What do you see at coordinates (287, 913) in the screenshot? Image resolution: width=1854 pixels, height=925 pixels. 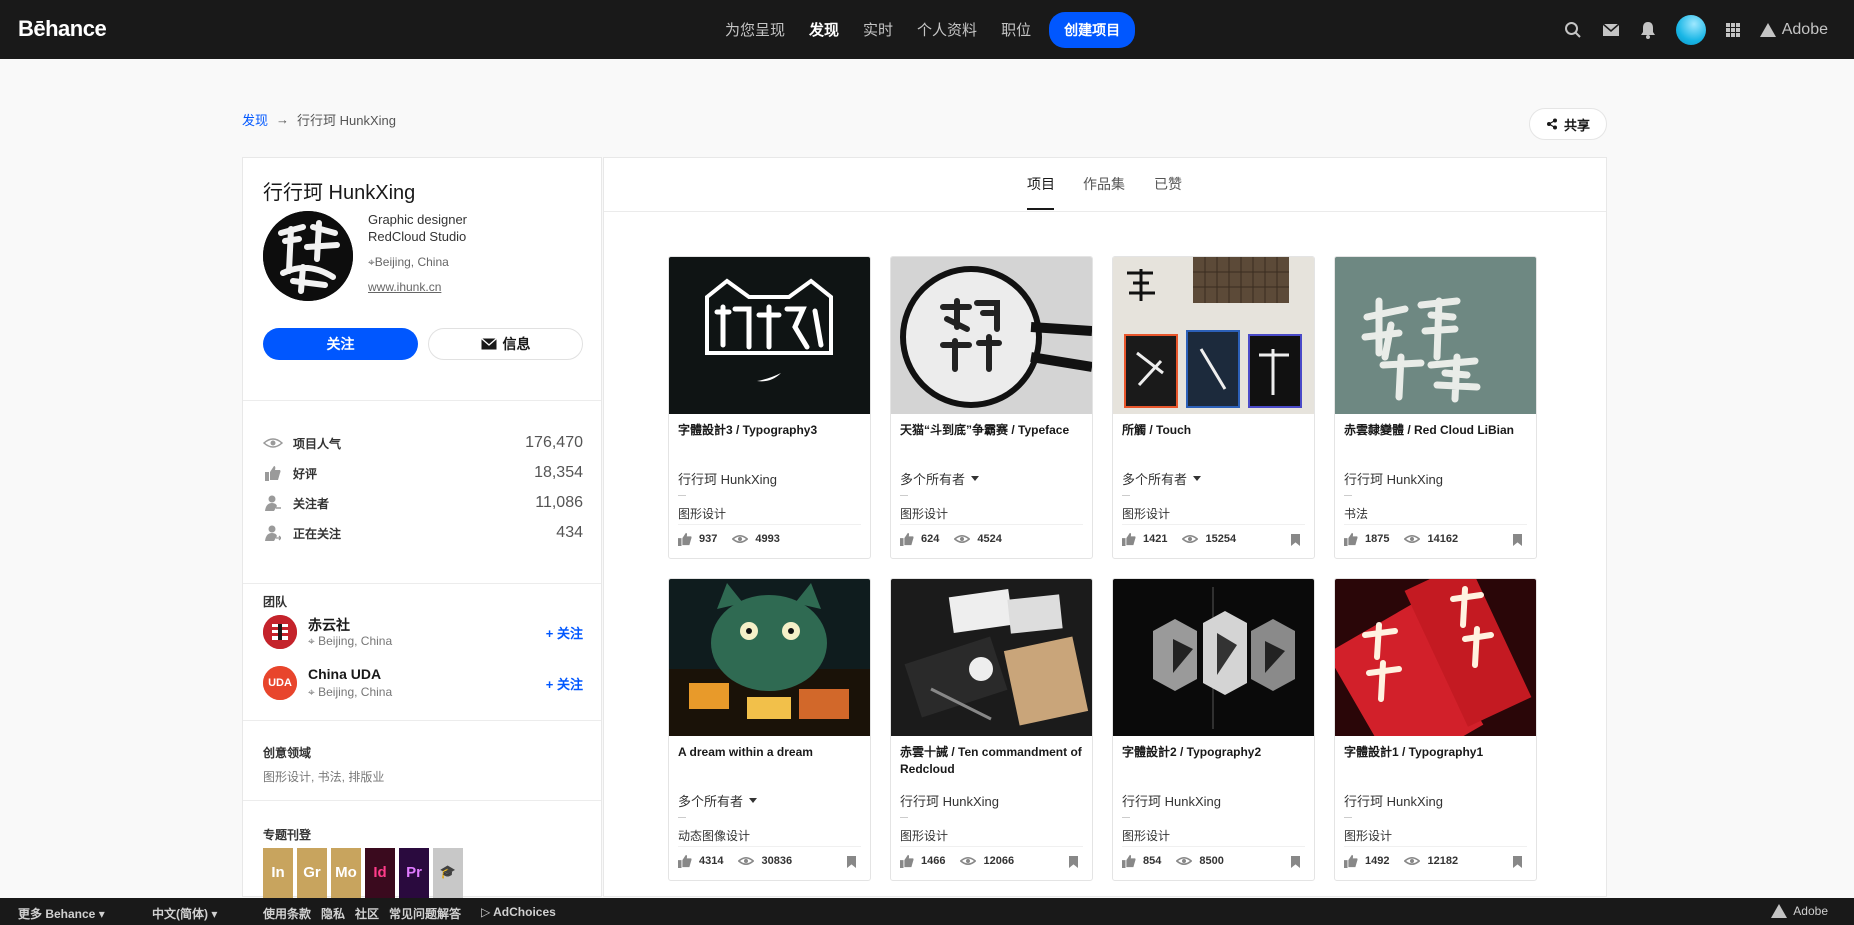 I see `footer-terms-link: 使用条款` at bounding box center [287, 913].